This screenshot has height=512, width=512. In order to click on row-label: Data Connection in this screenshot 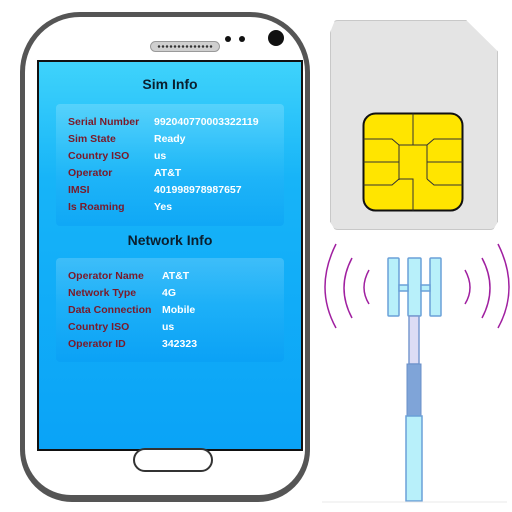, I will do `click(110, 310)`.